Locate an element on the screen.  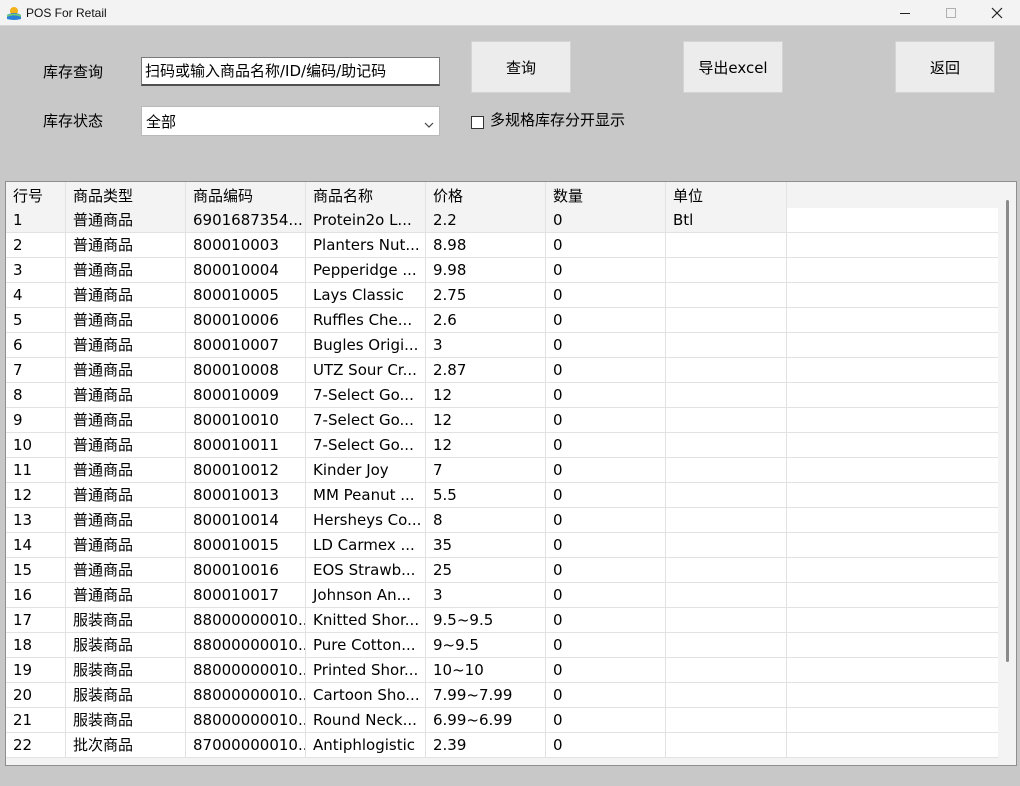
table-row: 8 普通商品 800010009 7-Select Go... 12 0 is located at coordinates (502, 395).